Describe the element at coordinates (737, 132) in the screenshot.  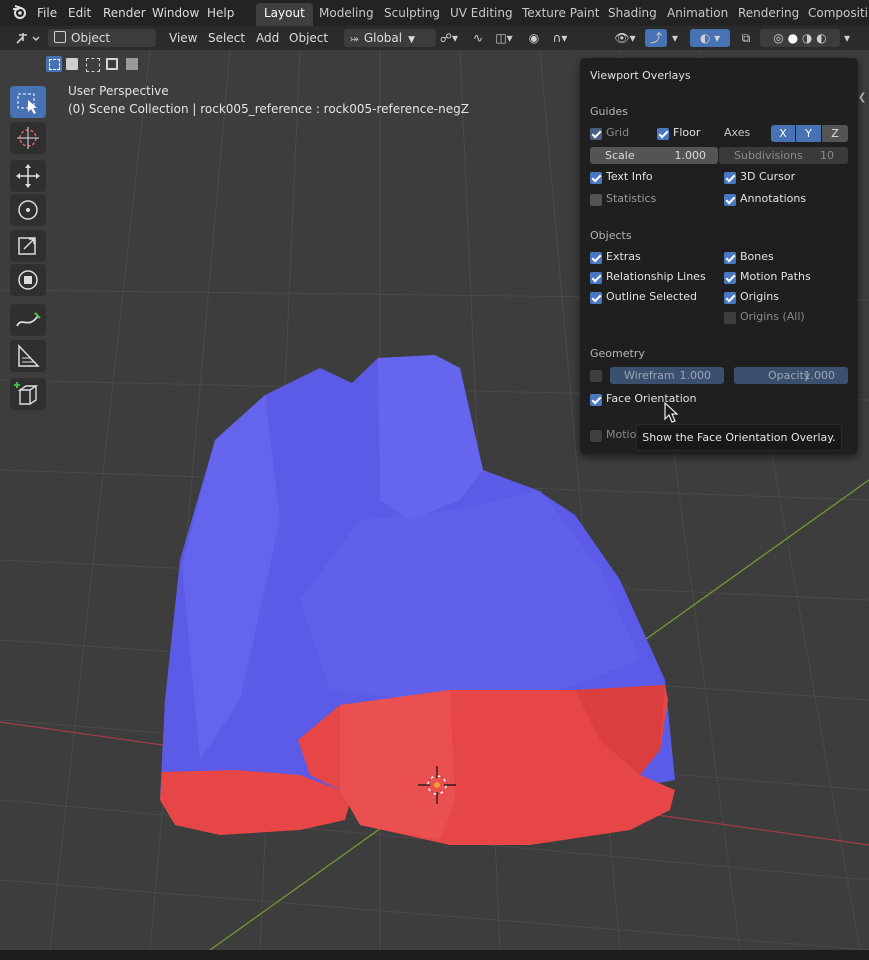
I see `axes-label: Axes` at that location.